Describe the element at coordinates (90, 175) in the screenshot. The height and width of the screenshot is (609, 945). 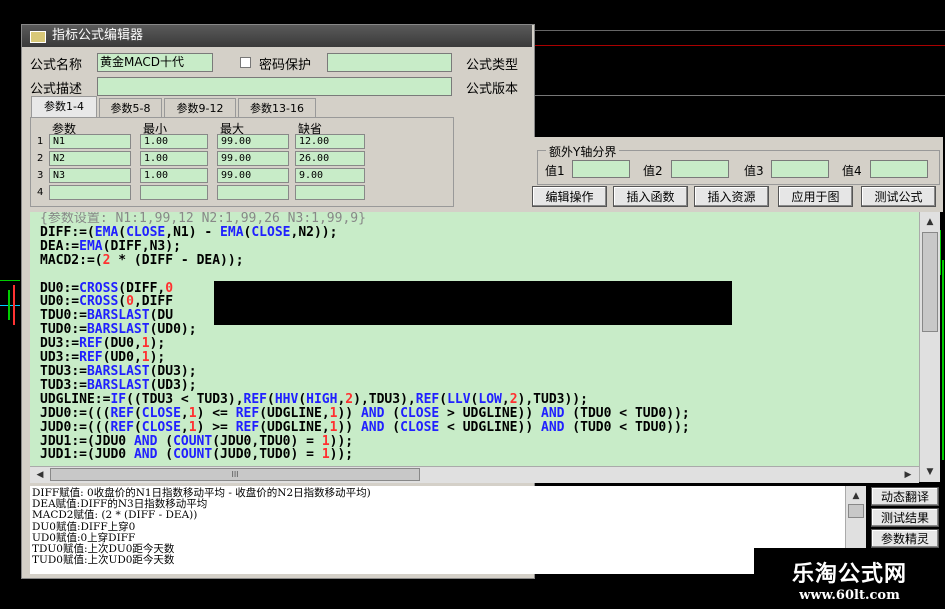
I see `param-name-cell: N3` at that location.